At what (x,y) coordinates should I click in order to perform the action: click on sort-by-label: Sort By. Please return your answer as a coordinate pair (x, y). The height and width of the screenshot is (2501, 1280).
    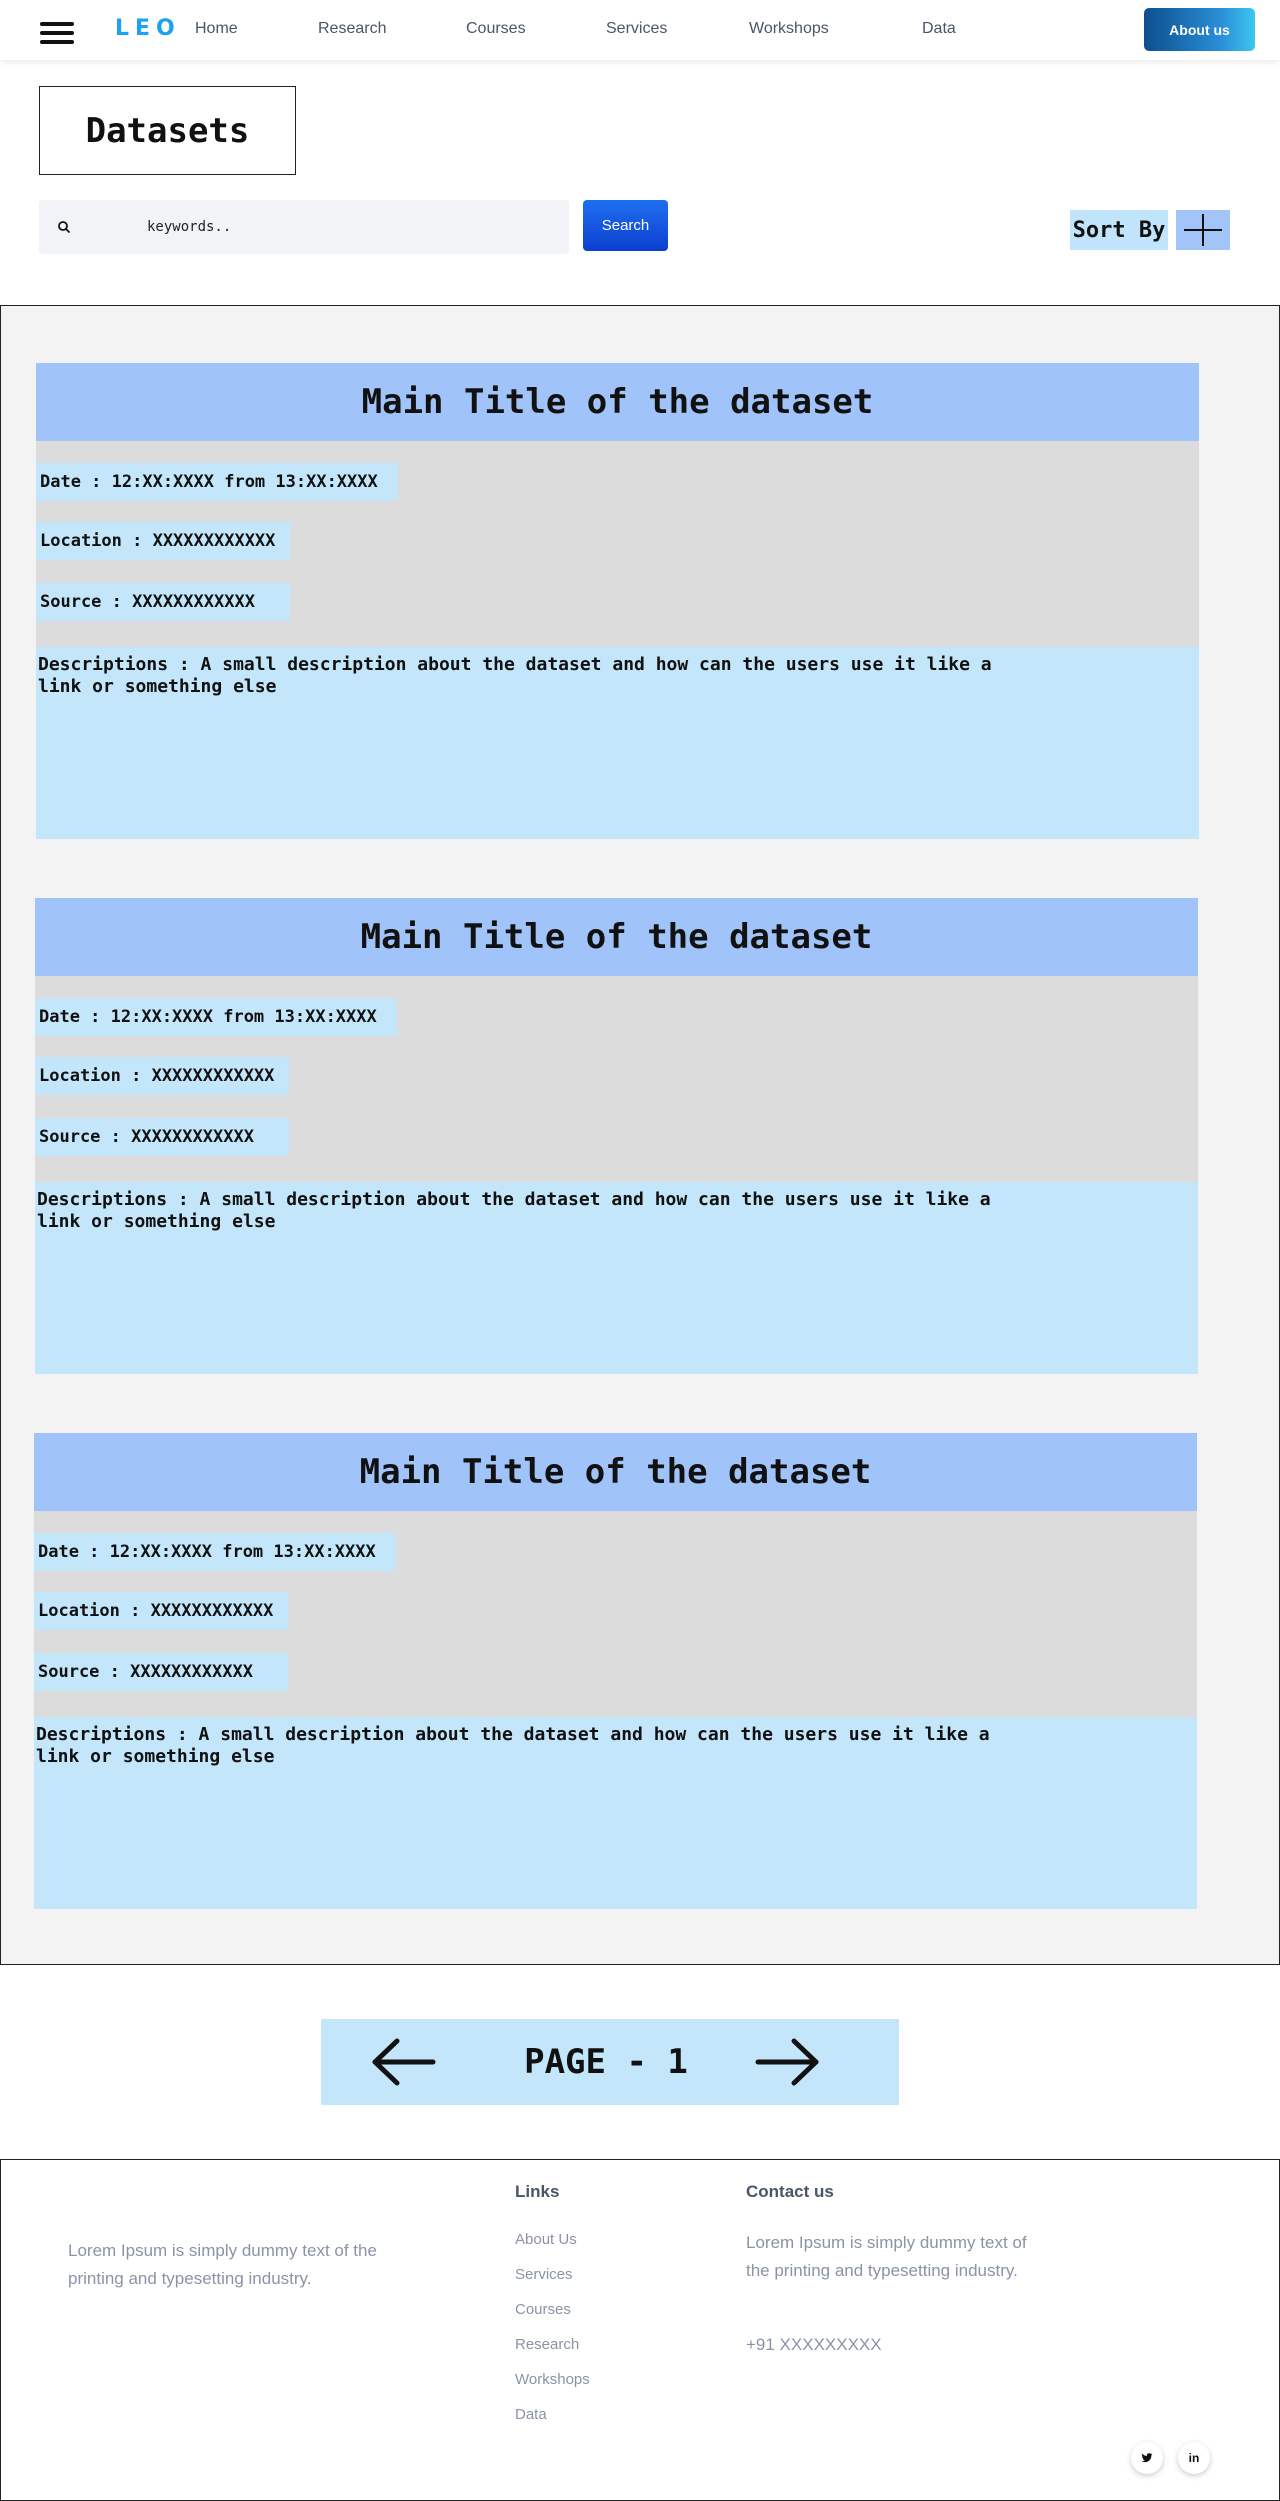
    Looking at the image, I should click on (1119, 230).